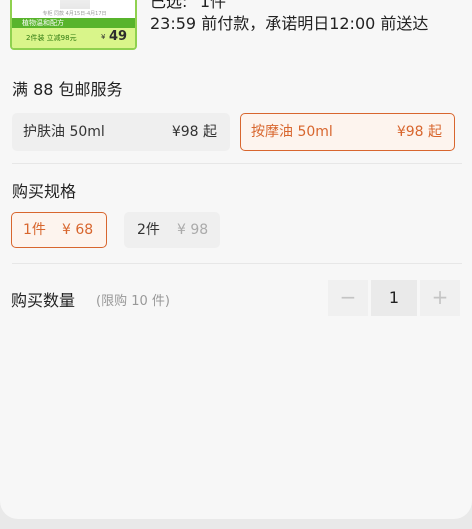  I want to click on option-spec-1-piece: 1件 ¥ 68, so click(59, 230).